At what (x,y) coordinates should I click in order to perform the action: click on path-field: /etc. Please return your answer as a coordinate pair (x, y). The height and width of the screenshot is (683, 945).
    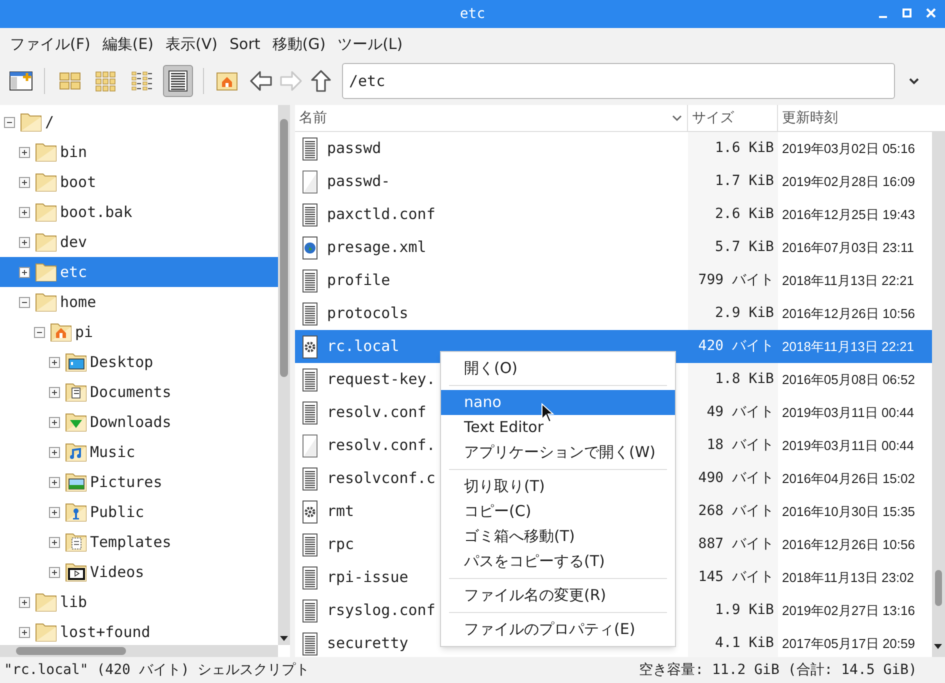
    Looking at the image, I should click on (618, 81).